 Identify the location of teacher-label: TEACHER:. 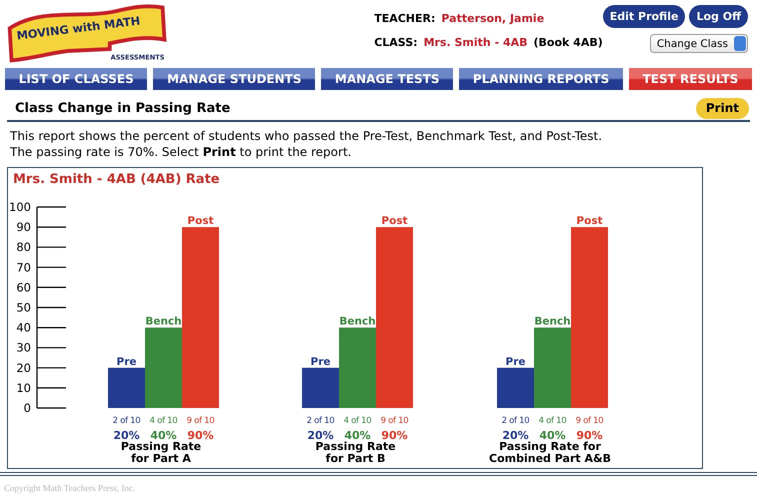
(405, 18).